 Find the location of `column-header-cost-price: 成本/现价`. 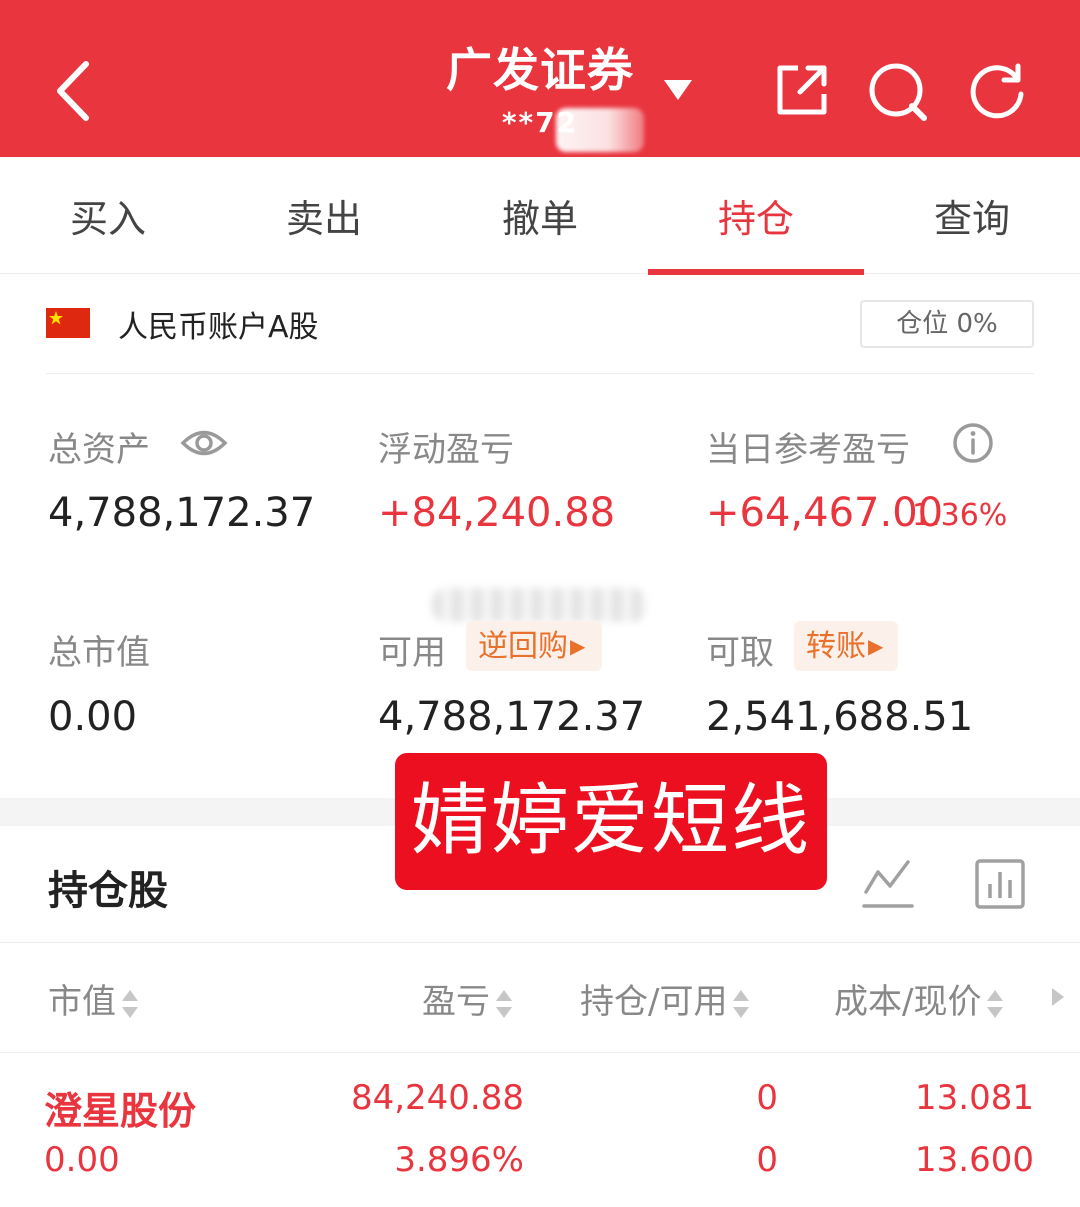

column-header-cost-price: 成本/现价 is located at coordinates (919, 998).